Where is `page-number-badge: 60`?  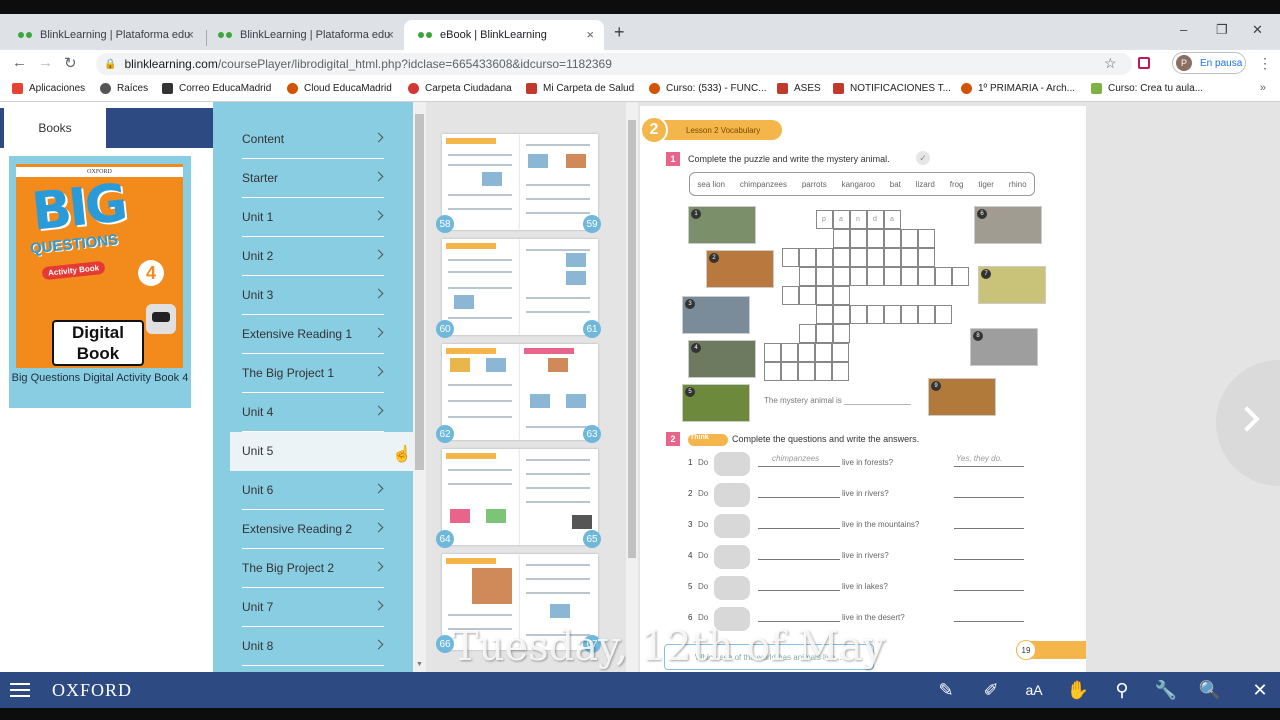
page-number-badge: 60 is located at coordinates (445, 329).